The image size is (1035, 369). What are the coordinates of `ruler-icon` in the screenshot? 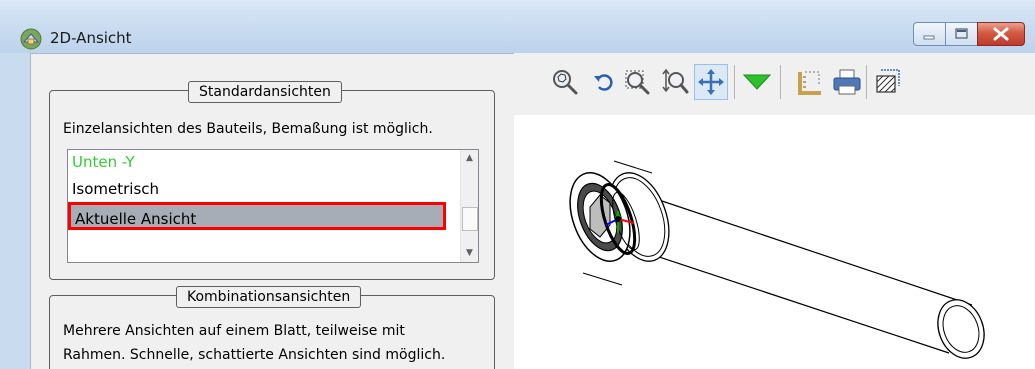 It's located at (809, 83).